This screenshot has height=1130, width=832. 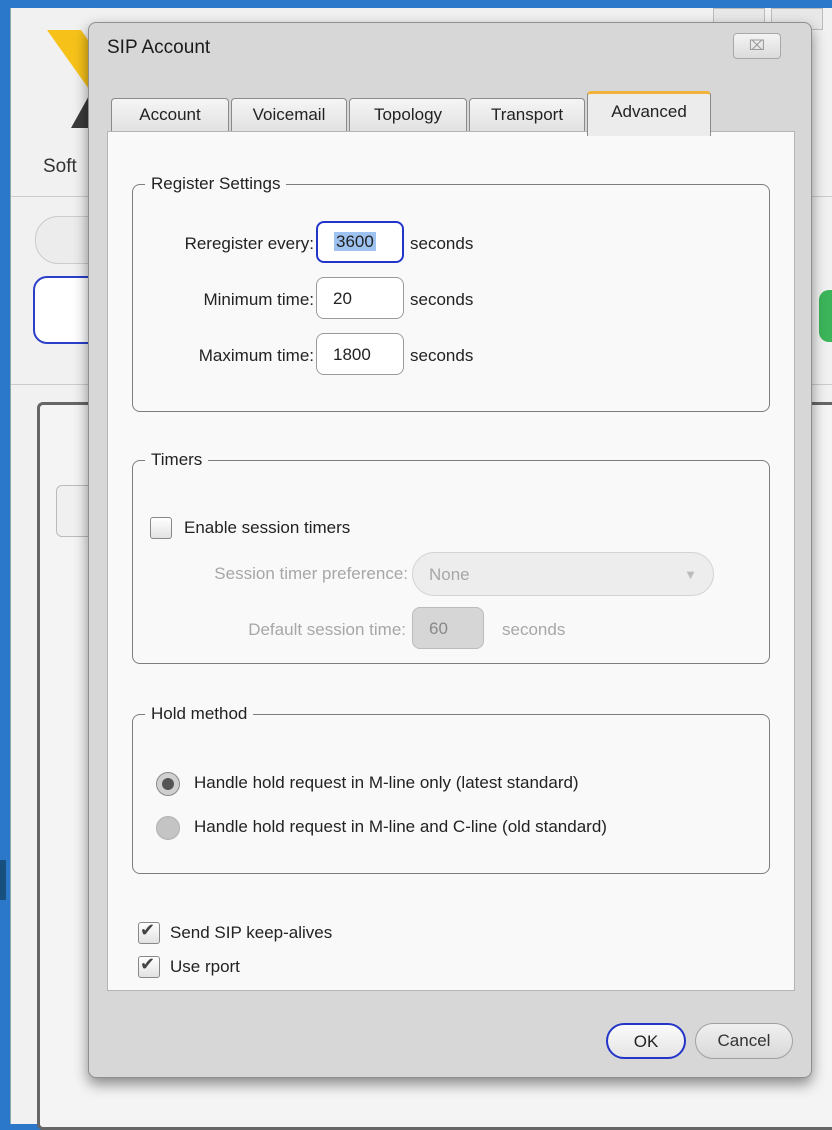 I want to click on send-sip-keepalives-checkbox, so click(x=149, y=932).